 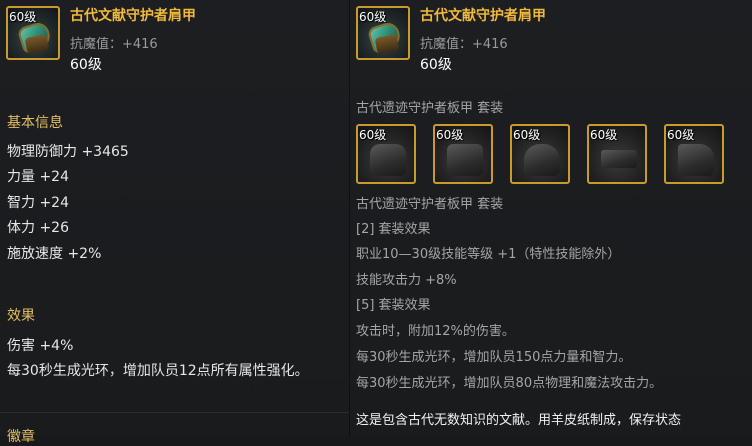 I want to click on boots-armor-icon: 60级, so click(x=694, y=154).